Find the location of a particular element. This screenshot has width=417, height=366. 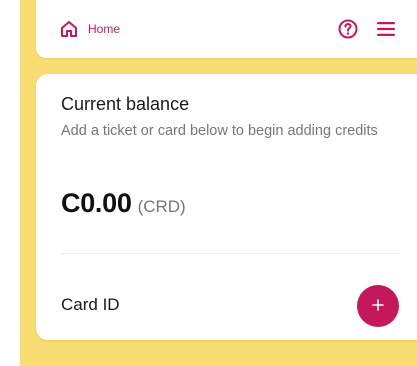

balance-display: C0.00 (CRD) is located at coordinates (123, 203).